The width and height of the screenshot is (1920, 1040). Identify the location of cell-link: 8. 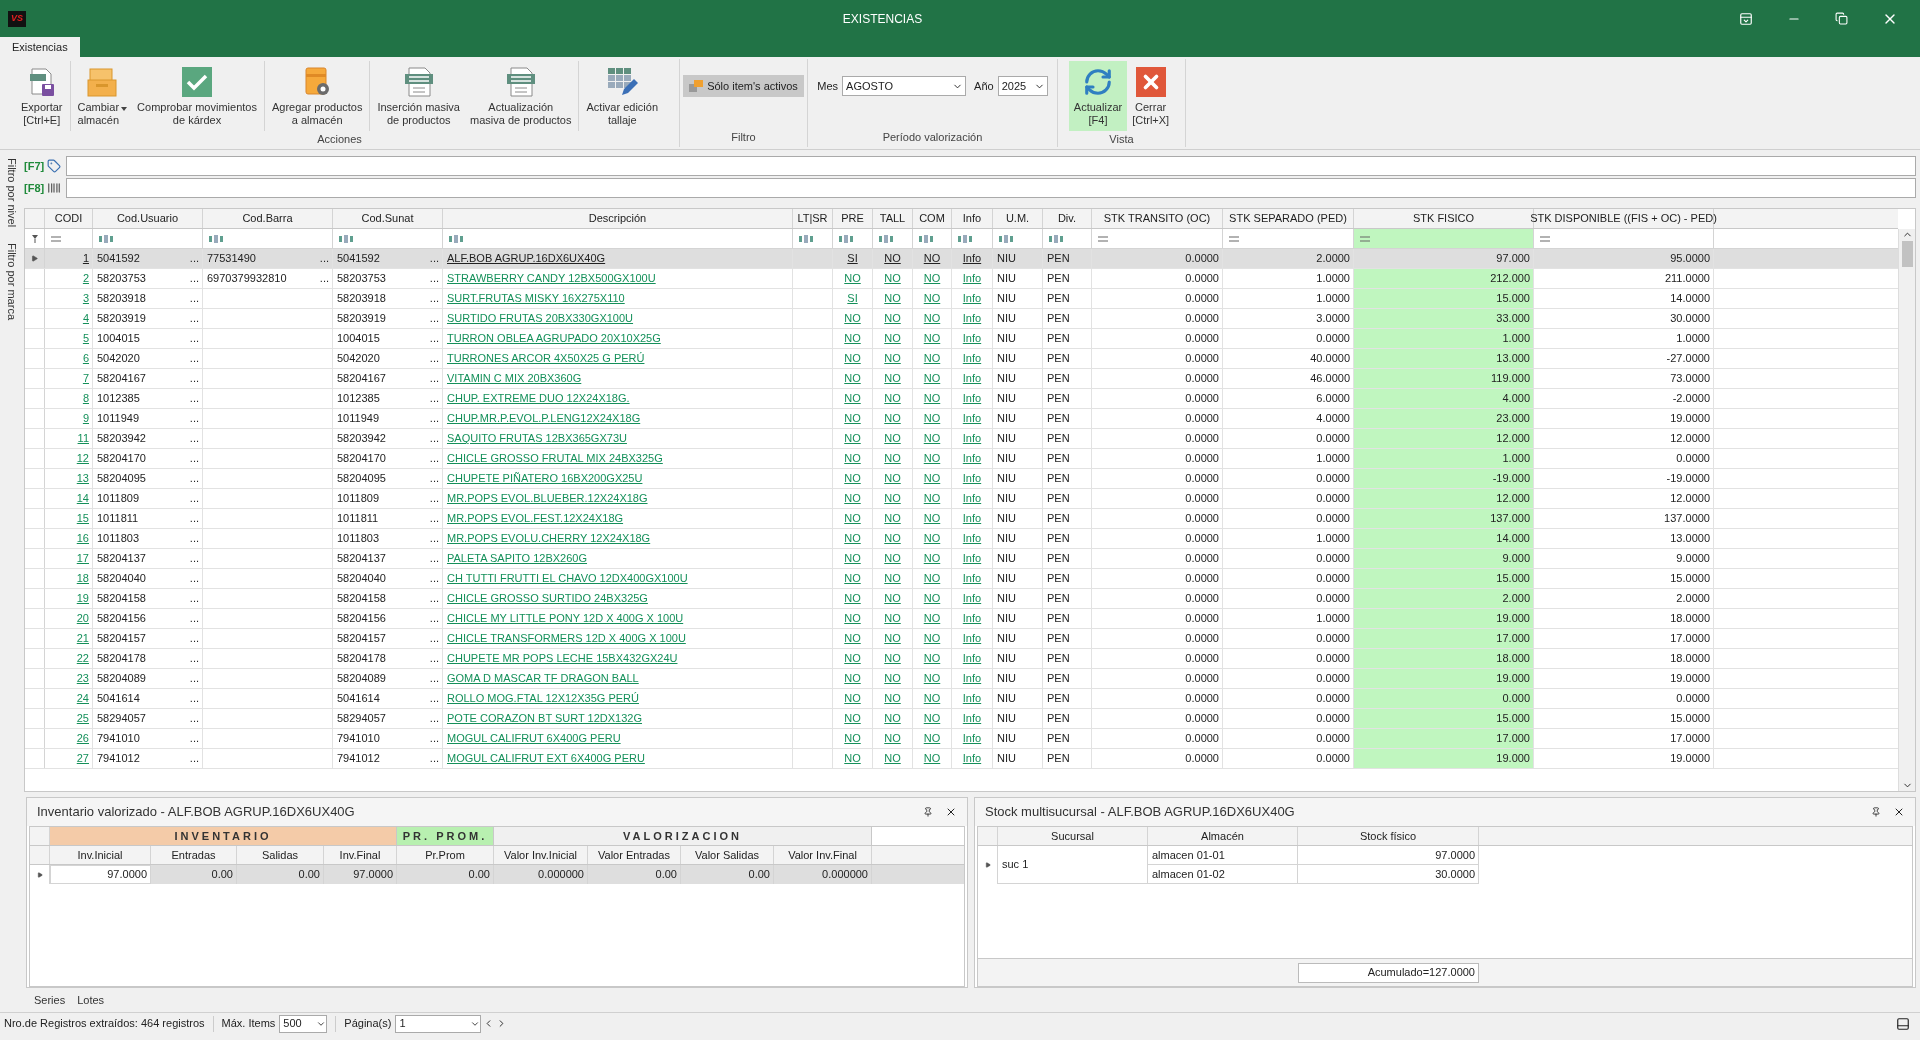
(85, 398).